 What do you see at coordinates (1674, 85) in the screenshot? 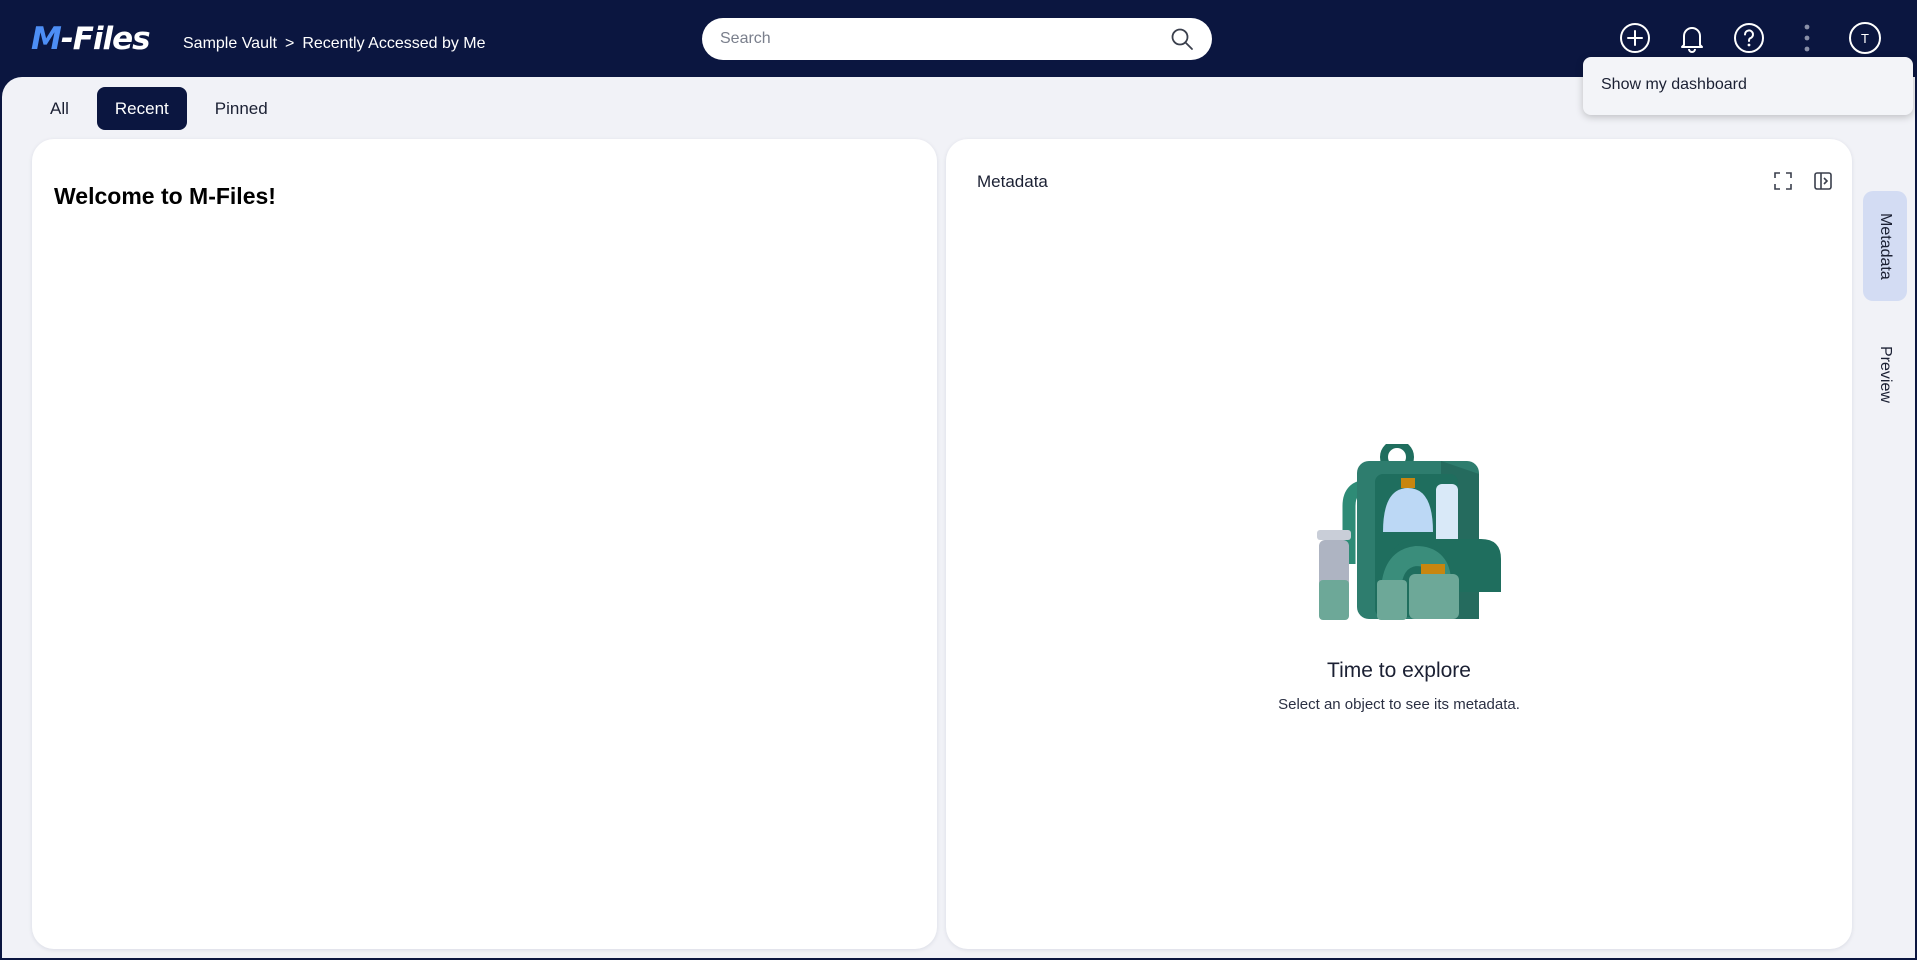
I see `menu-item-show-dashboard: Show my dashboard` at bounding box center [1674, 85].